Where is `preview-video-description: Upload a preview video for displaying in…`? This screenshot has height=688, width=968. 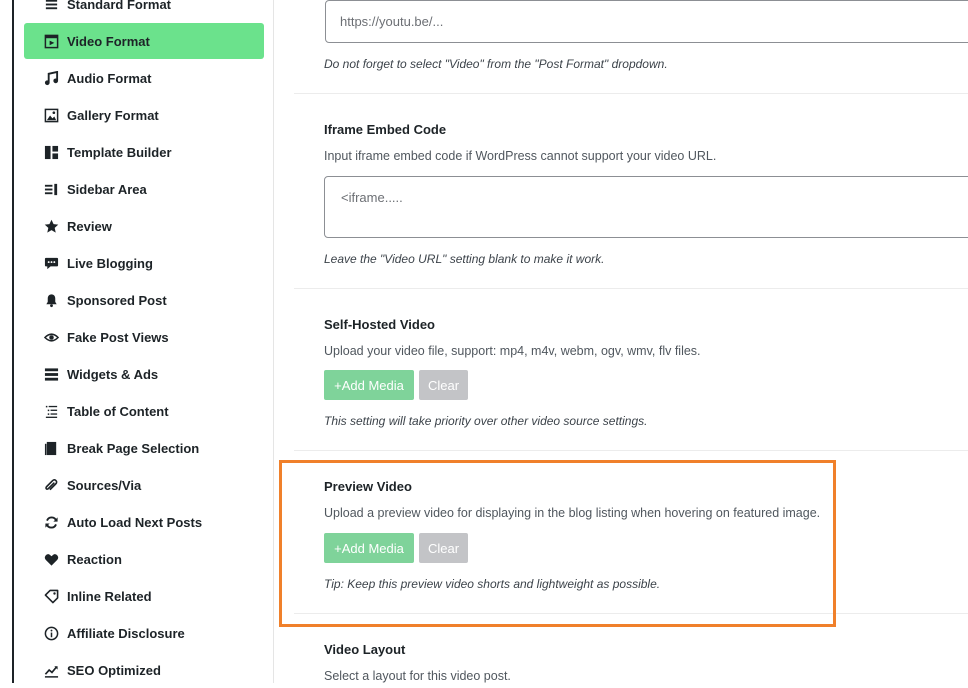
preview-video-description: Upload a preview video for displaying in… is located at coordinates (572, 513).